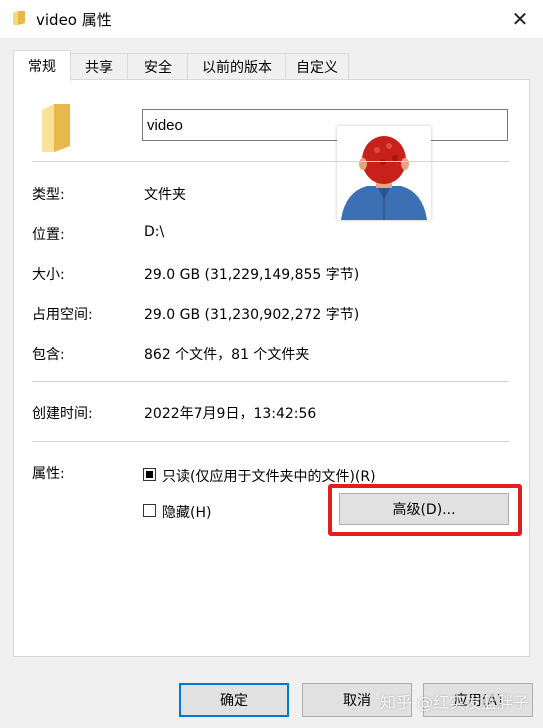  Describe the element at coordinates (165, 195) in the screenshot. I see `type-value: 文件夹` at that location.